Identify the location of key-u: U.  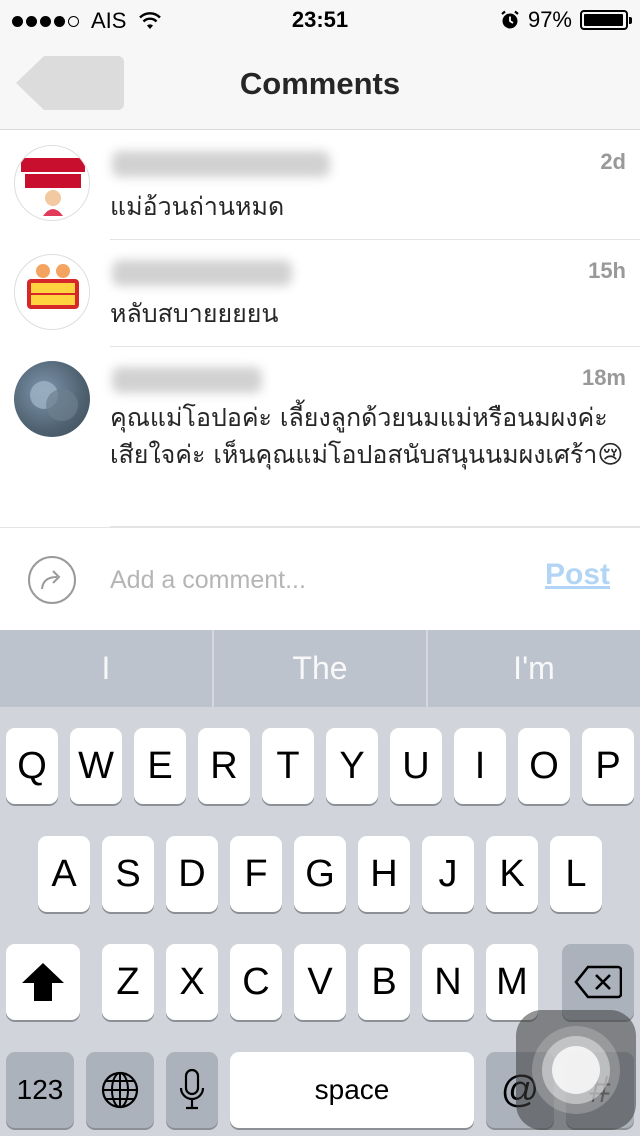
(416, 766).